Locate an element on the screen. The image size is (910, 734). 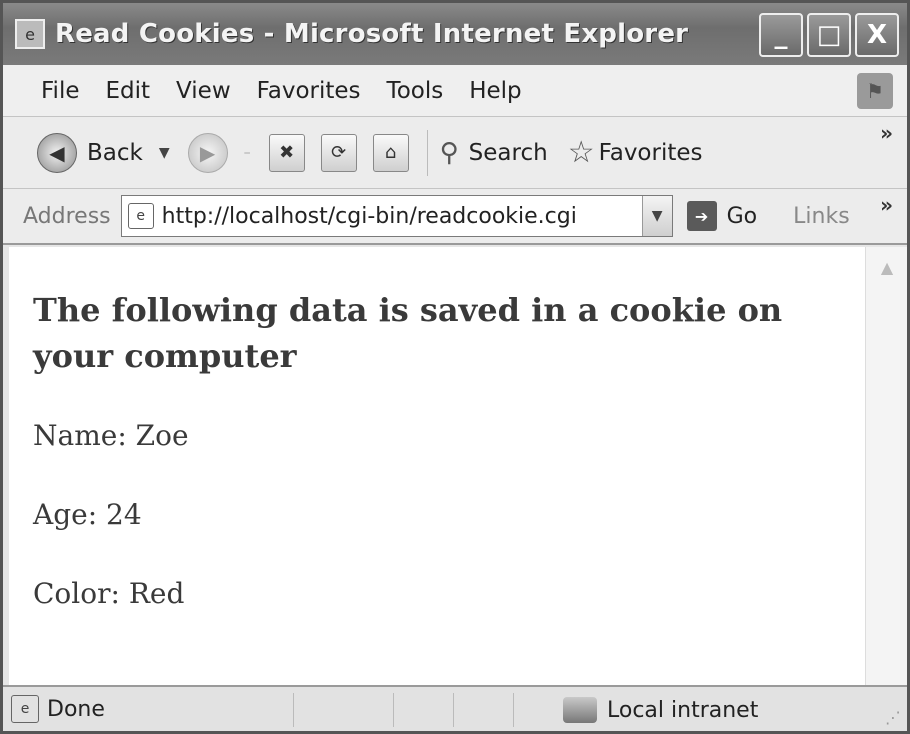
zone-text: Local intranet is located at coordinates (683, 710).